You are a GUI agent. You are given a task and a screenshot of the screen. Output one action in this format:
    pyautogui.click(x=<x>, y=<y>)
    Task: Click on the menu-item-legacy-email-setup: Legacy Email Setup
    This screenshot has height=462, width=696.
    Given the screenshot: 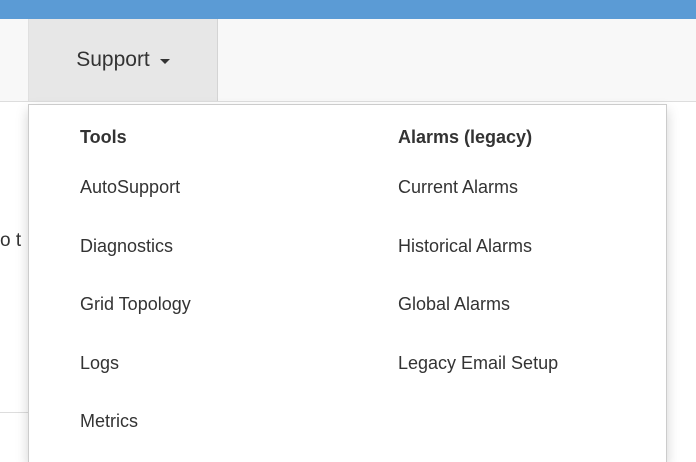 What is the action you would take?
    pyautogui.click(x=478, y=363)
    